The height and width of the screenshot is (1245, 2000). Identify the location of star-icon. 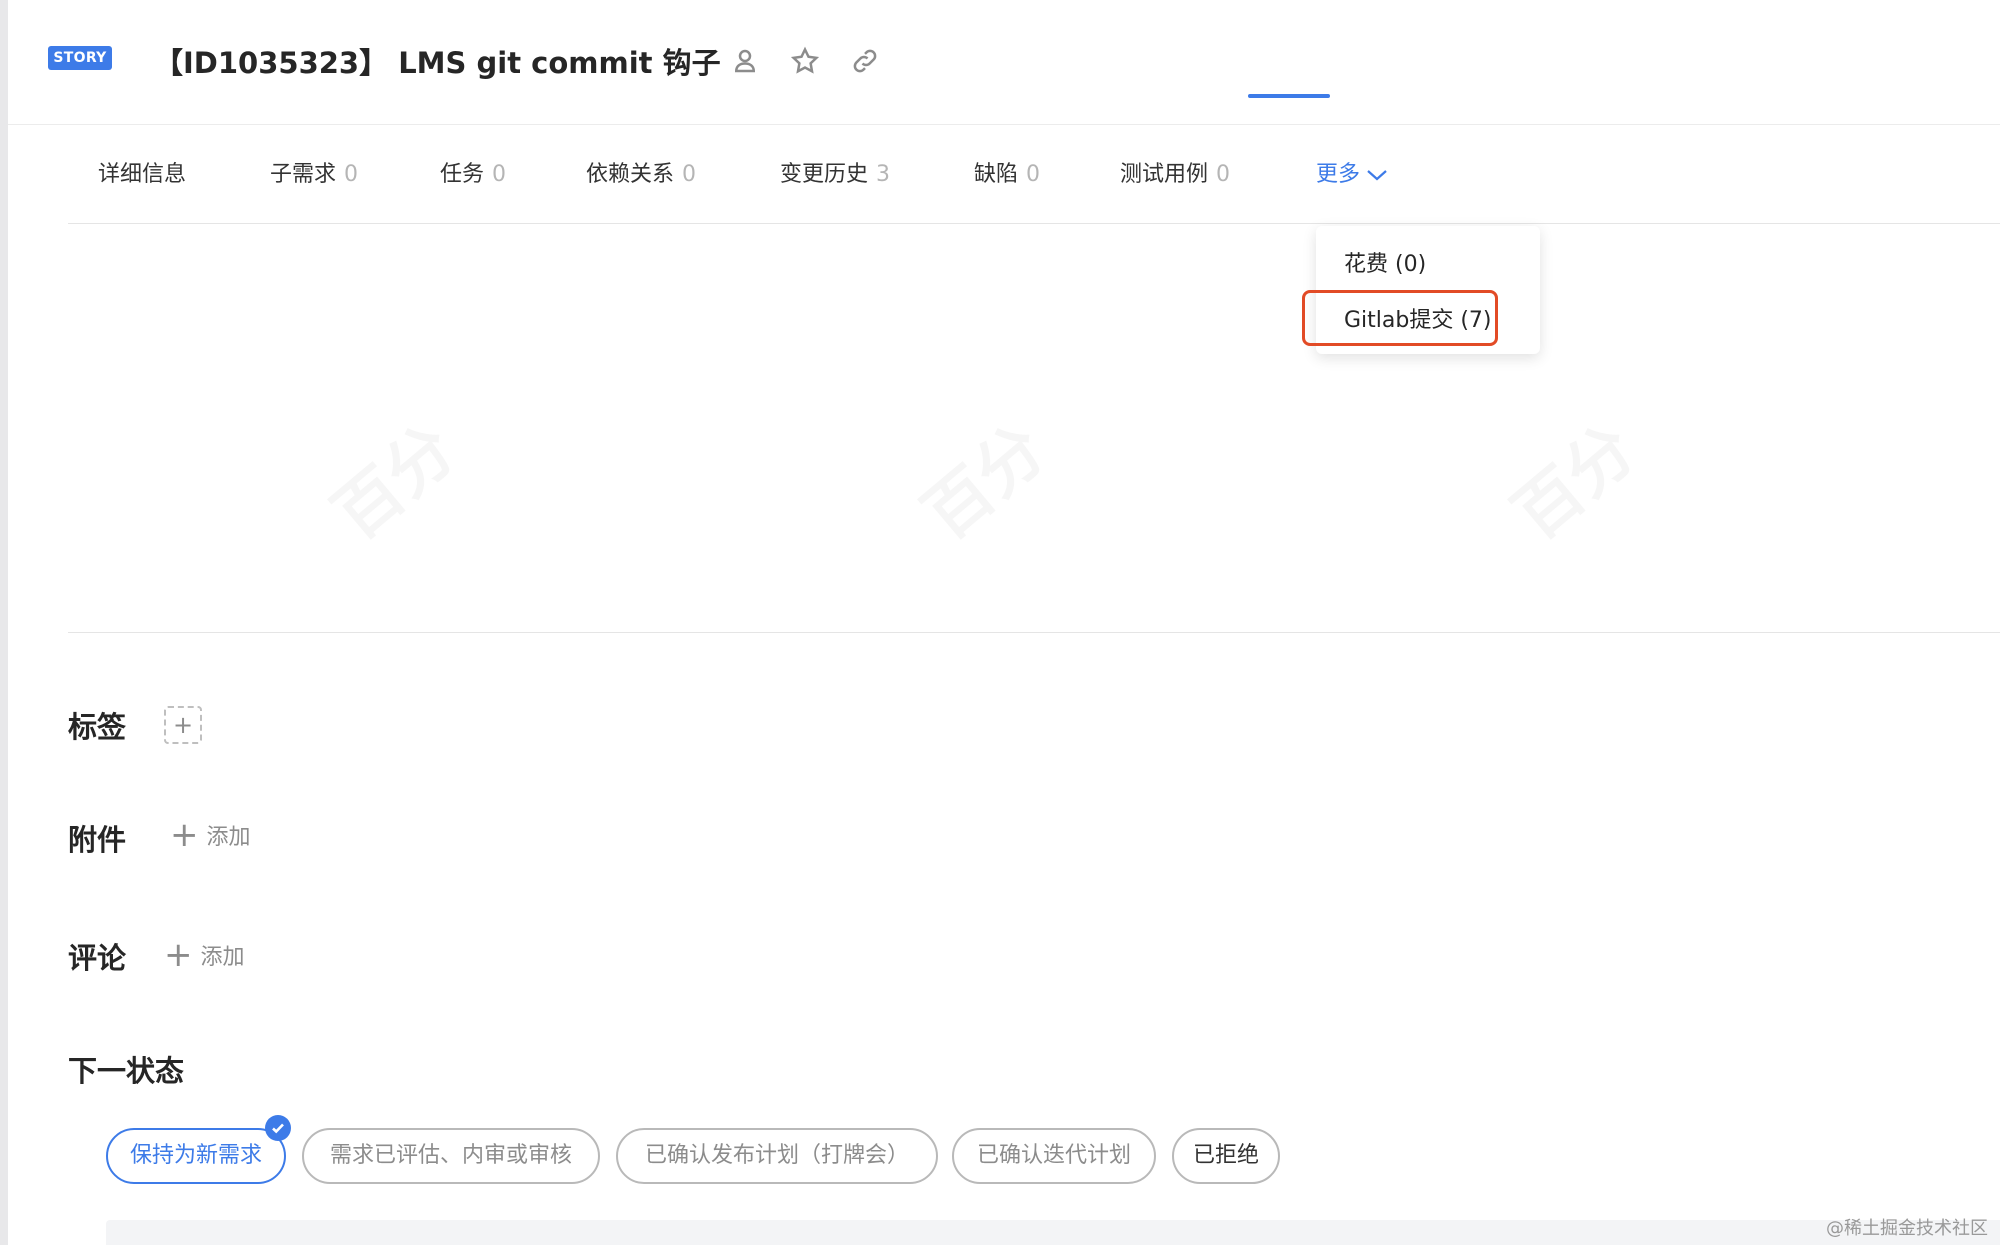
(805, 61).